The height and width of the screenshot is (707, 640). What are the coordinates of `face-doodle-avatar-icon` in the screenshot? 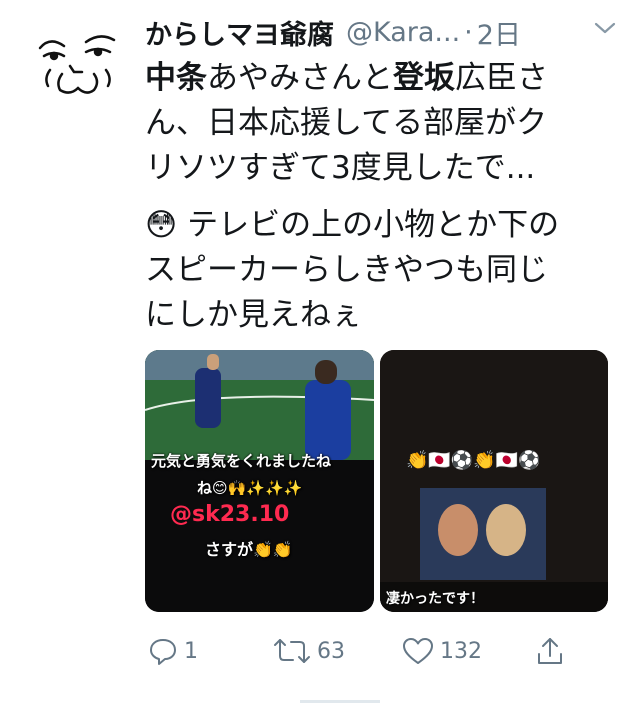 It's located at (77, 64).